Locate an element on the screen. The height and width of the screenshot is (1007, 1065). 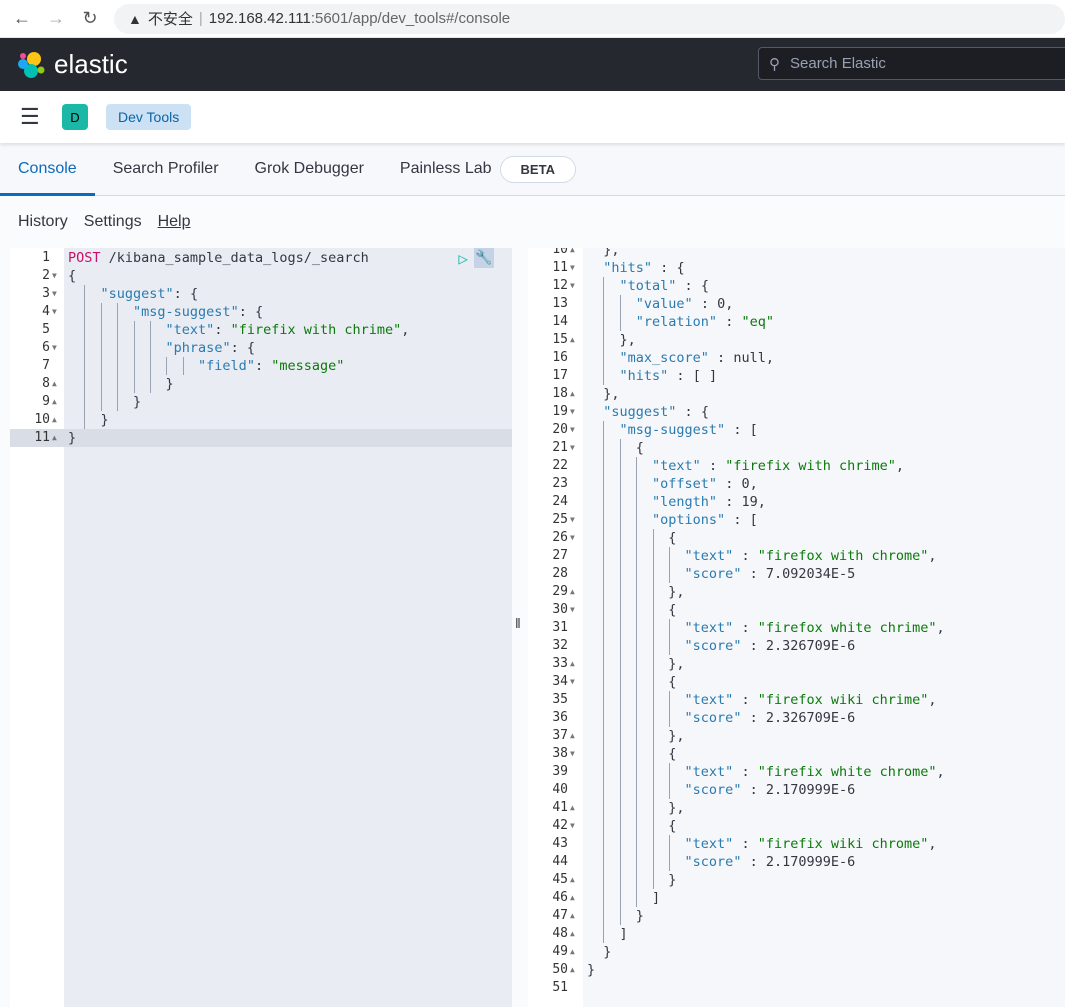
elastic-logo: elastic is located at coordinates (72, 64).